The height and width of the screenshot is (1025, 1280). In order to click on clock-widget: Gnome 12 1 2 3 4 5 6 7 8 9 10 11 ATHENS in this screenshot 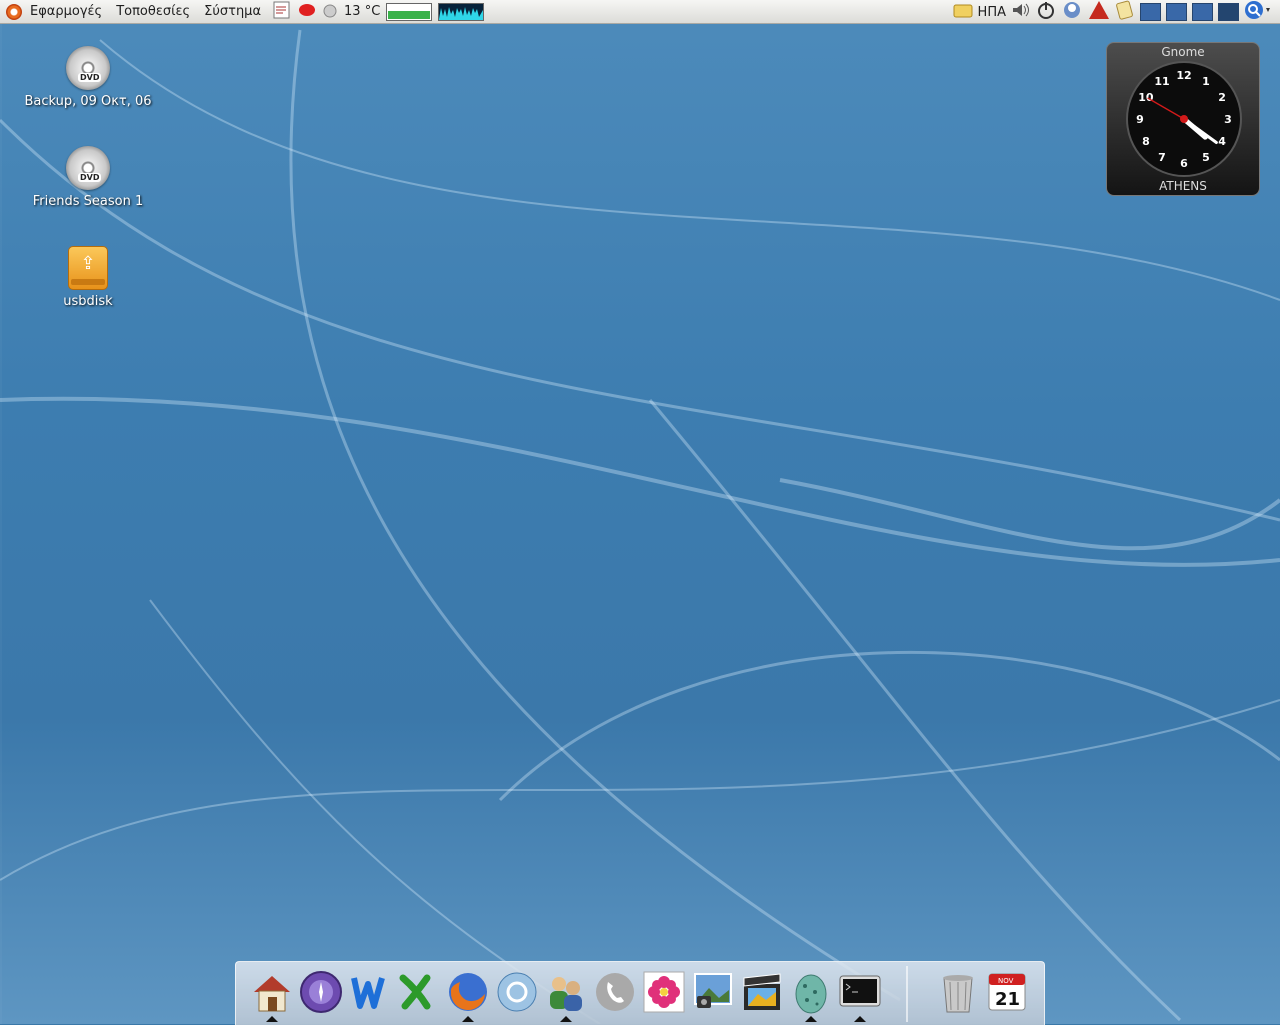, I will do `click(1183, 119)`.